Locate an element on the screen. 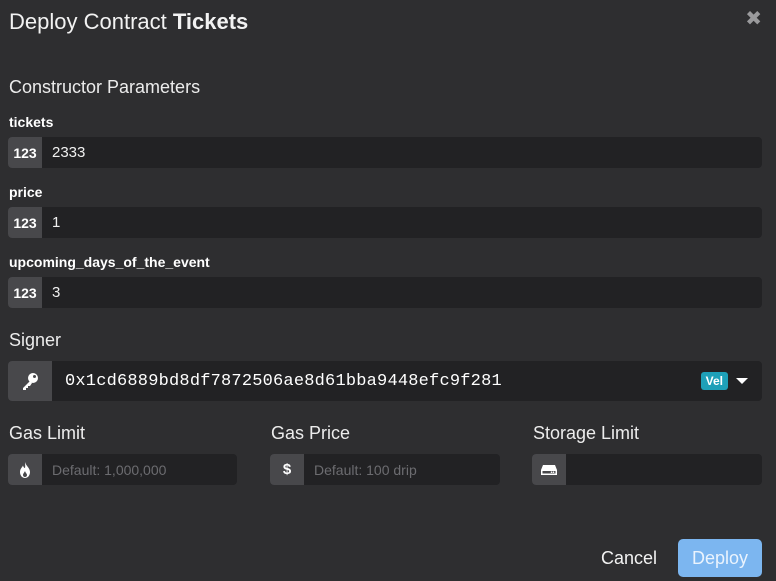  storage-limit-input is located at coordinates (664, 469).